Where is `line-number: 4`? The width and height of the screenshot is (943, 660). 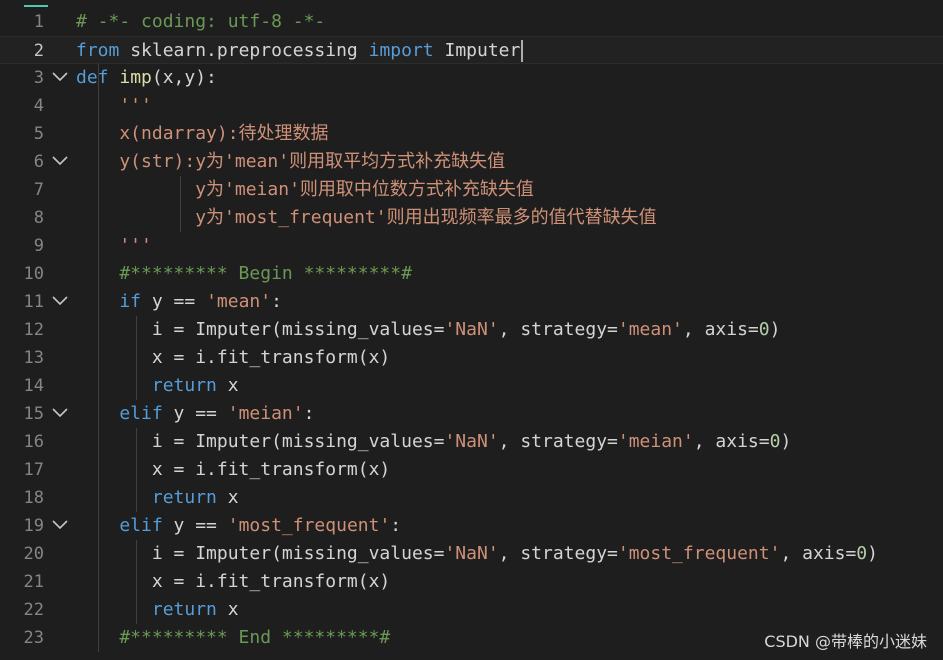
line-number: 4 is located at coordinates (38, 106).